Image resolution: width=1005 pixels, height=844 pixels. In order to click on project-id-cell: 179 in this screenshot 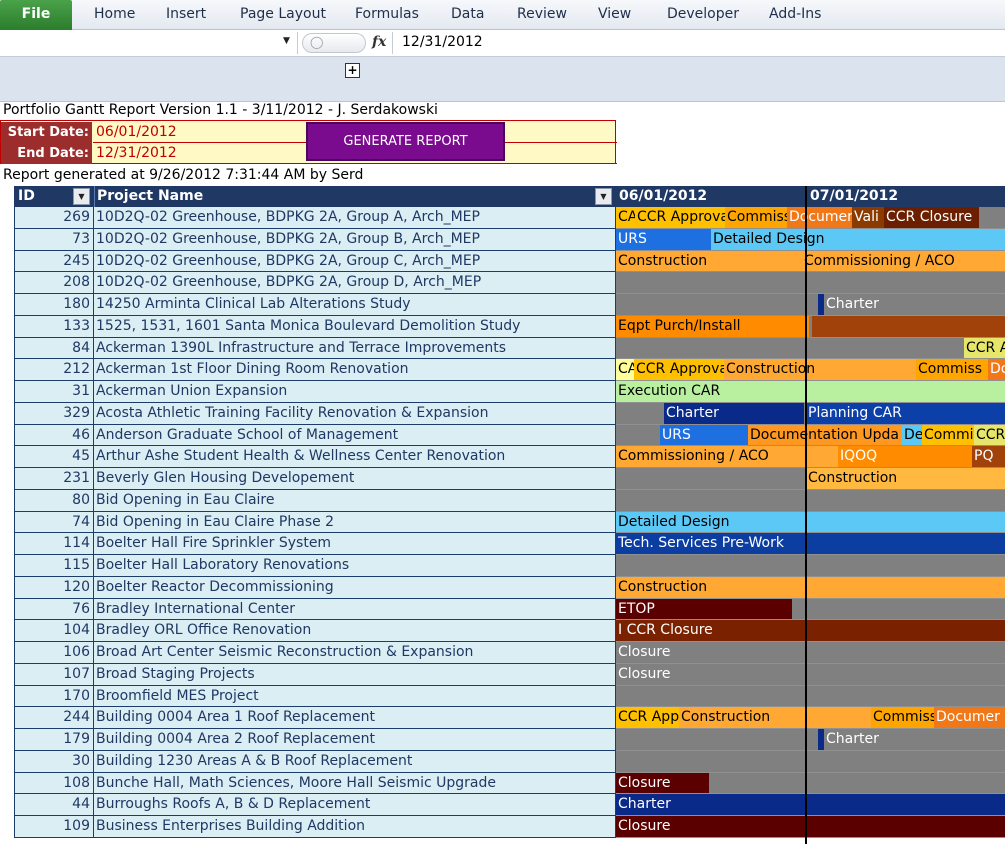, I will do `click(54, 740)`.